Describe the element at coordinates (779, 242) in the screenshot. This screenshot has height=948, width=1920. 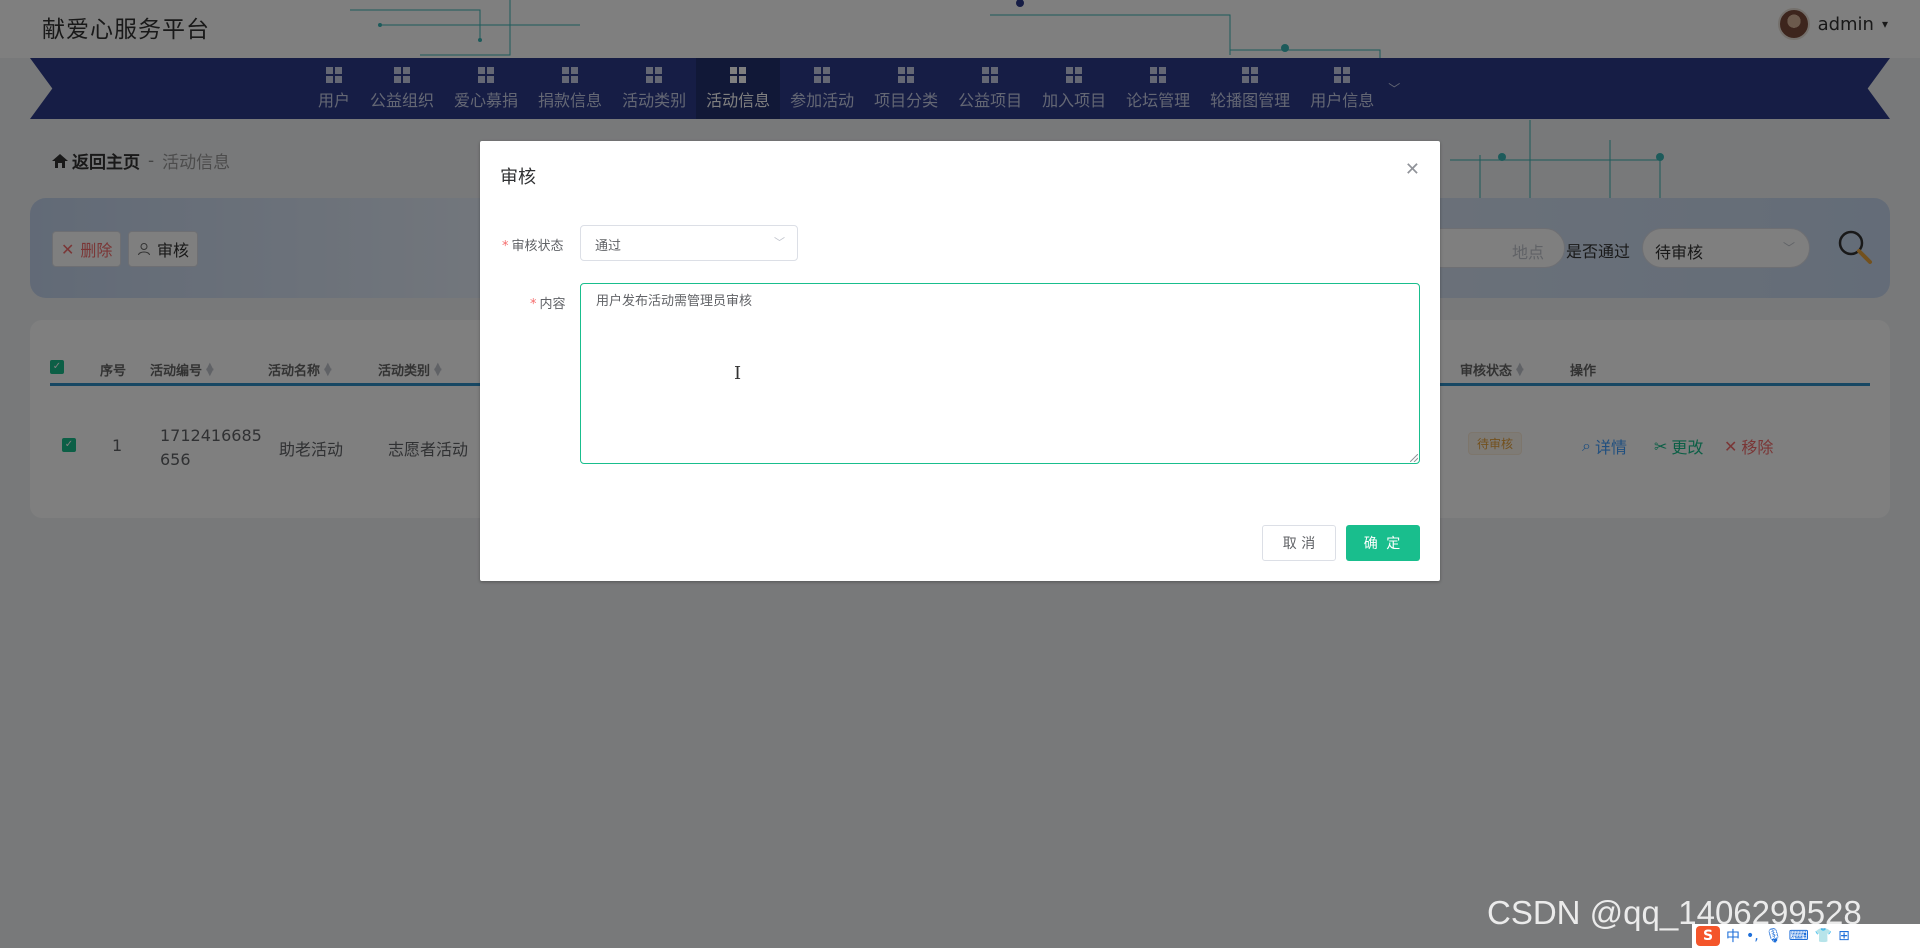
I see `chevron-down-icon: ﹀` at that location.